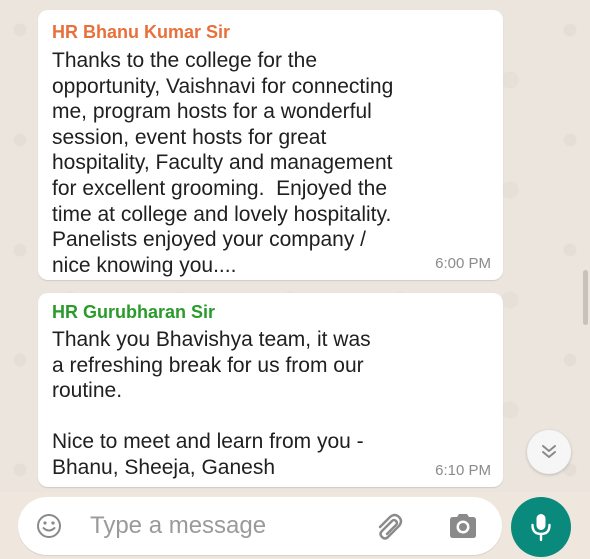  Describe the element at coordinates (463, 526) in the screenshot. I see `camera-icon` at that location.